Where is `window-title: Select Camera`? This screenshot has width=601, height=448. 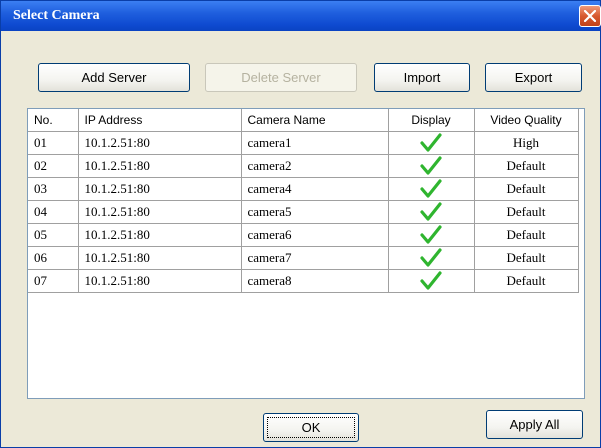 window-title: Select Camera is located at coordinates (56, 15).